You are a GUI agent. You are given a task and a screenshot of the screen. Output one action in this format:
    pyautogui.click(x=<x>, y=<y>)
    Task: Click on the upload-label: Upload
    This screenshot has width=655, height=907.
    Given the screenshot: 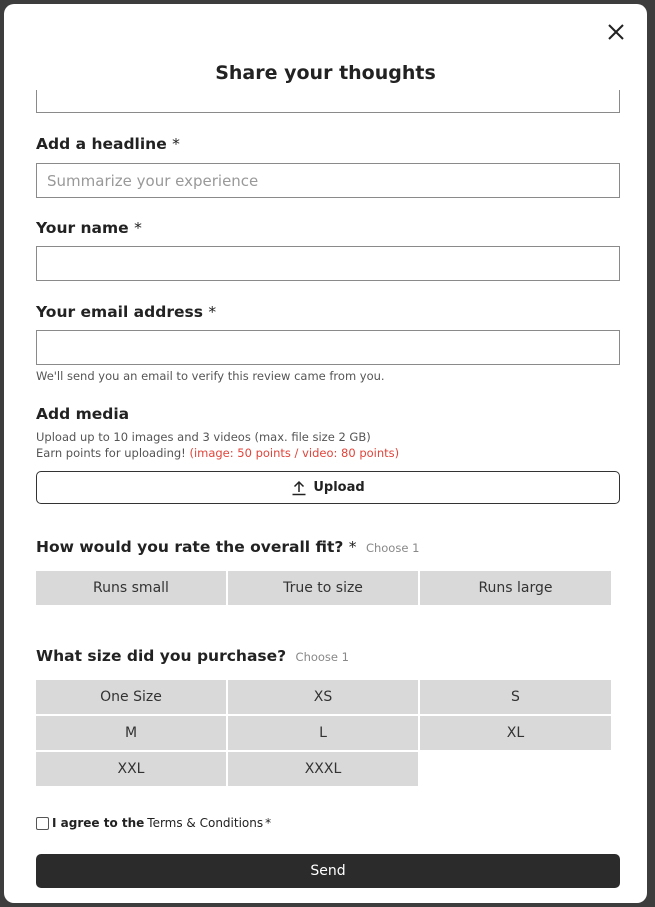 What is the action you would take?
    pyautogui.click(x=339, y=487)
    